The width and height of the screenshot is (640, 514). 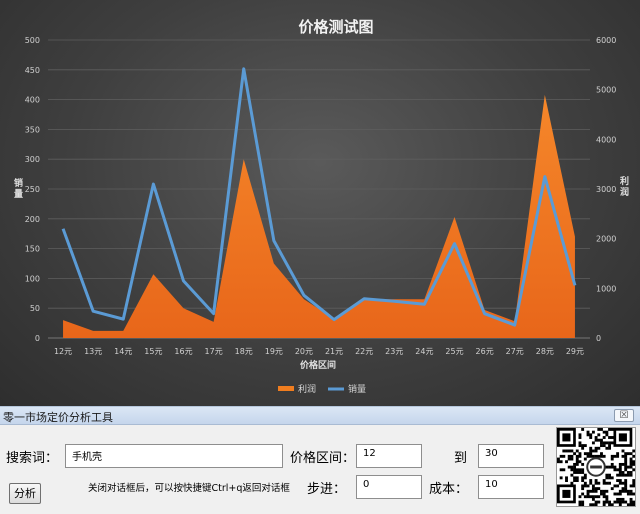 I want to click on x-tick-label: 19元, so click(x=274, y=351).